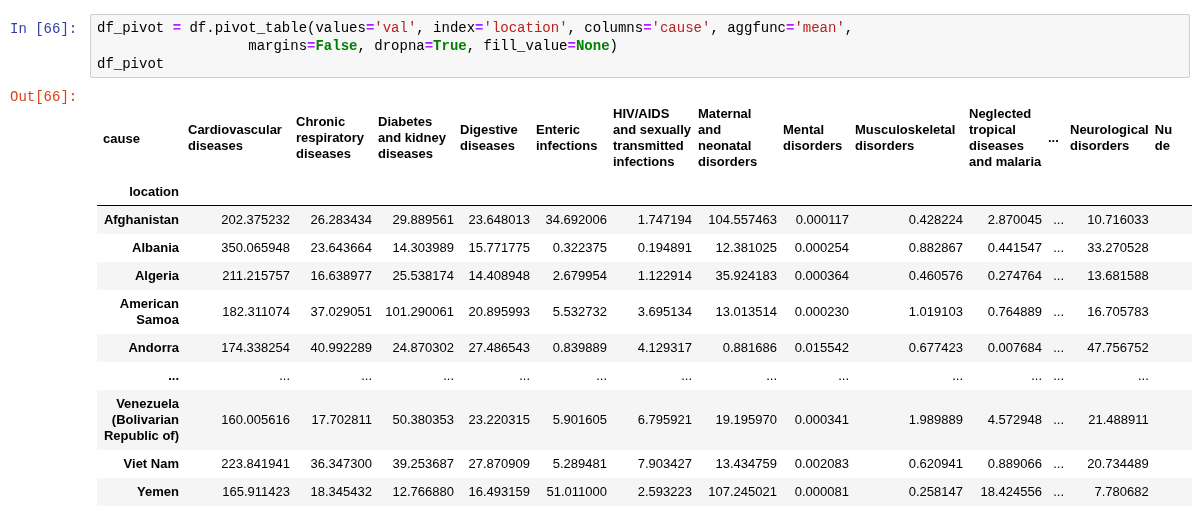 This screenshot has height=510, width=1200. I want to click on table-cell: 202.375232, so click(239, 219).